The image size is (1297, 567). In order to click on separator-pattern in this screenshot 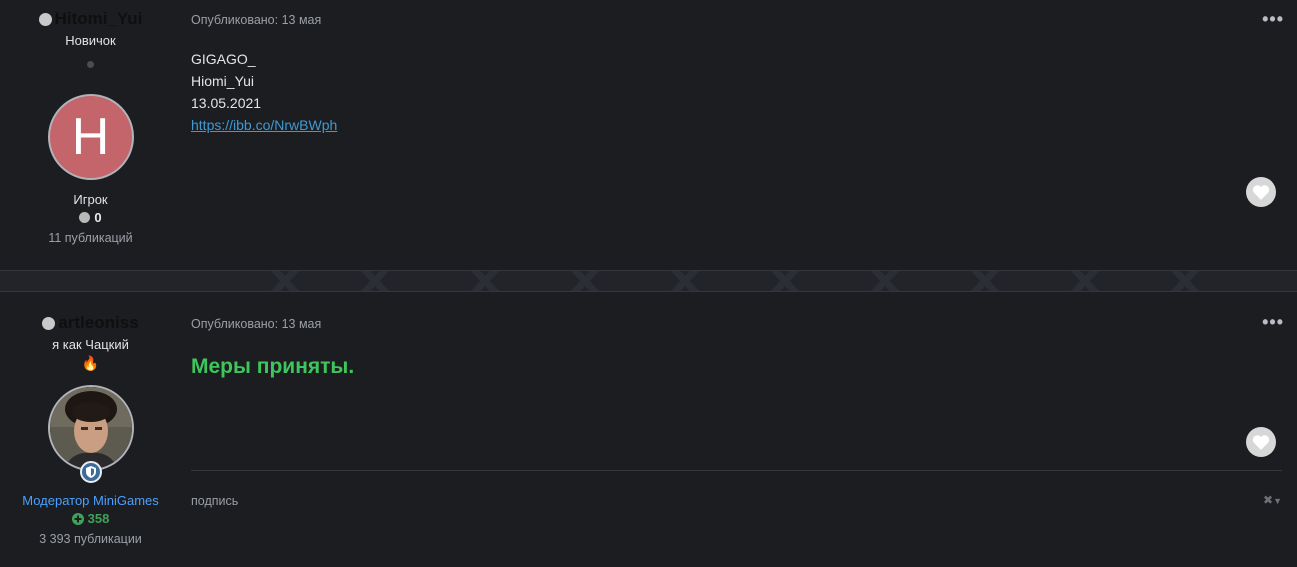, I will do `click(735, 281)`.